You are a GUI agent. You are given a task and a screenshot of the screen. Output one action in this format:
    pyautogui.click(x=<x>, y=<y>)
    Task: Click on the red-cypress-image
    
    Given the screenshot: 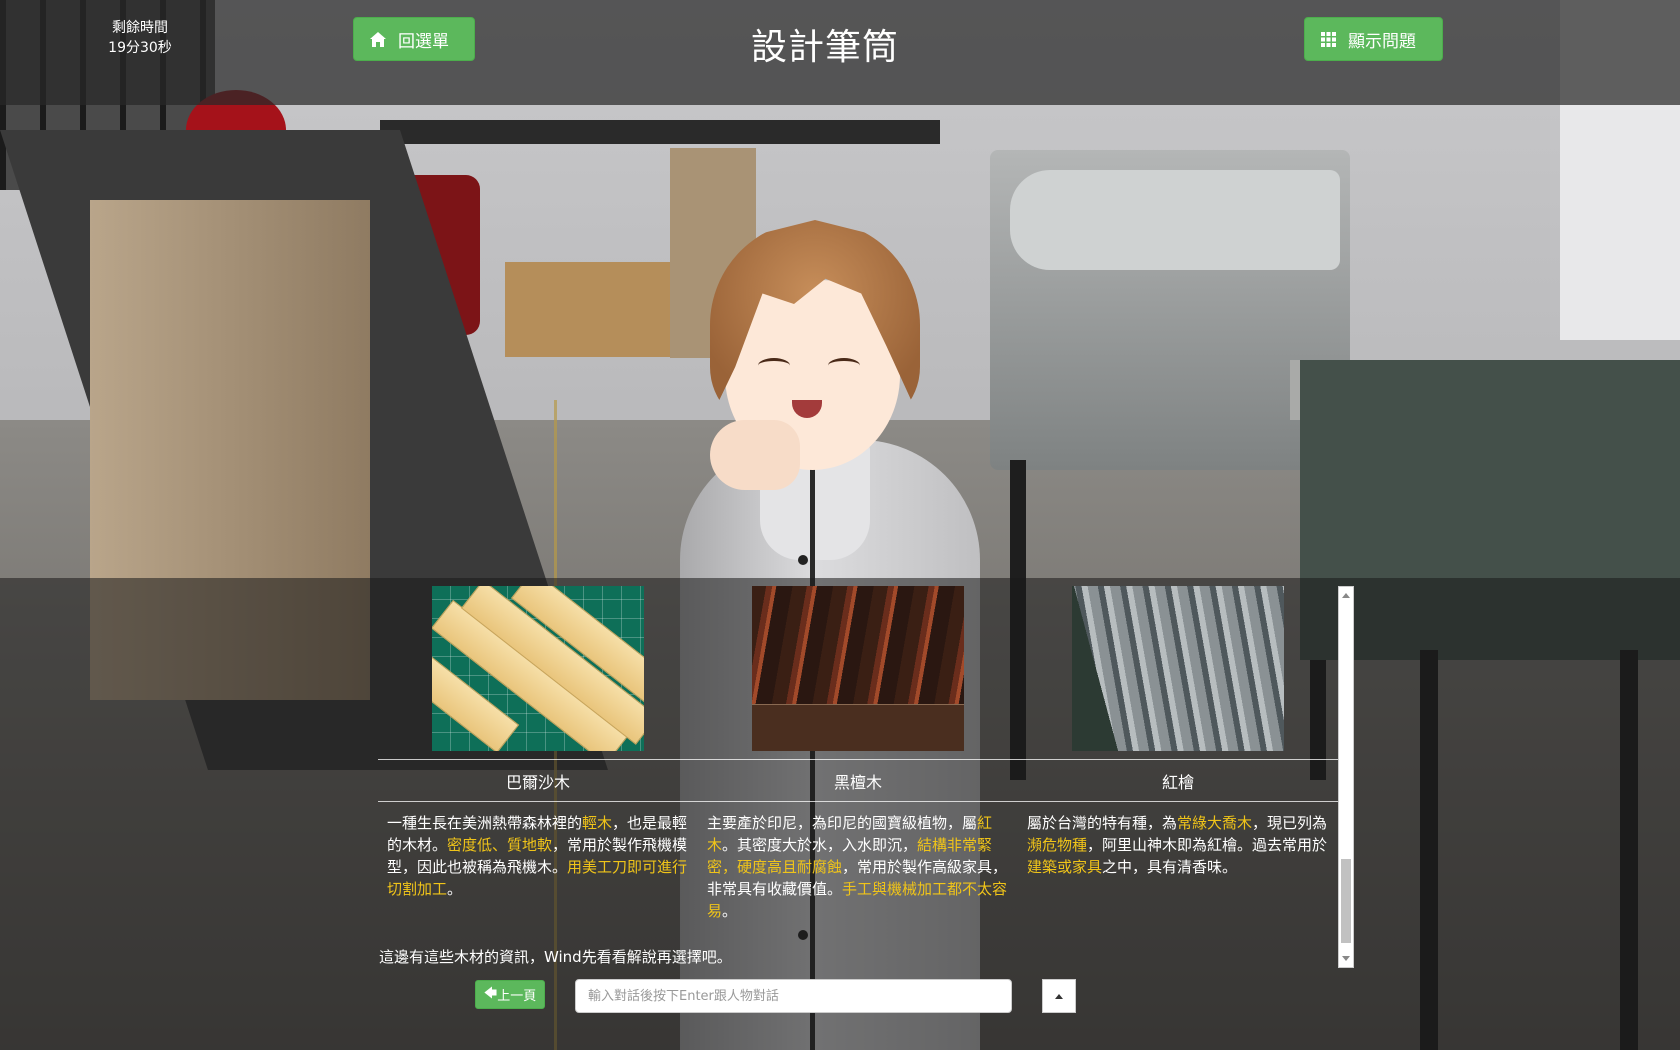 What is the action you would take?
    pyautogui.click(x=1178, y=668)
    